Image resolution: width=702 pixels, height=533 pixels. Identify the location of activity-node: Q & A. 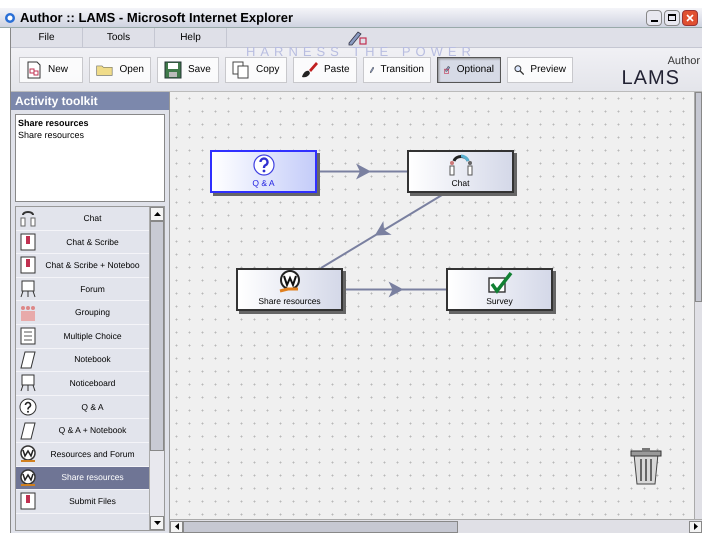
(263, 171).